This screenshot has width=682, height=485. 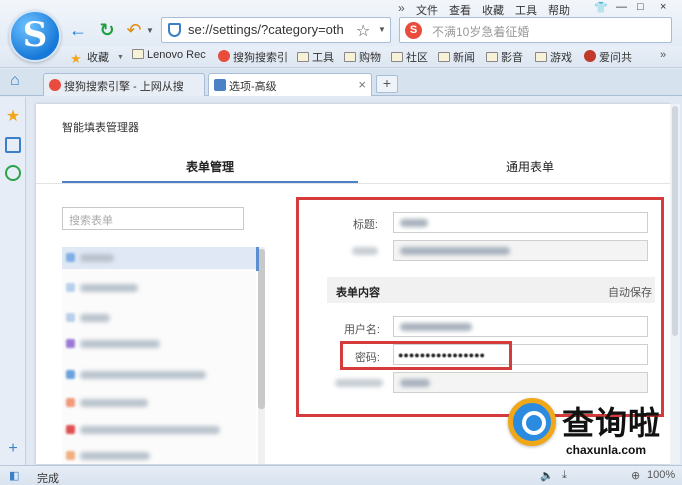 What do you see at coordinates (134, 30) in the screenshot?
I see `undo-icon: ↶` at bounding box center [134, 30].